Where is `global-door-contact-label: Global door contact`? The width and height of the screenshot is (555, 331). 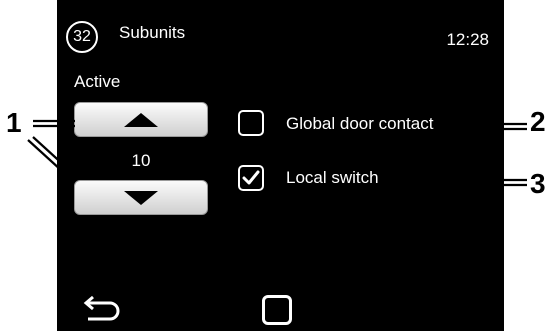
global-door-contact-label: Global door contact is located at coordinates (360, 123).